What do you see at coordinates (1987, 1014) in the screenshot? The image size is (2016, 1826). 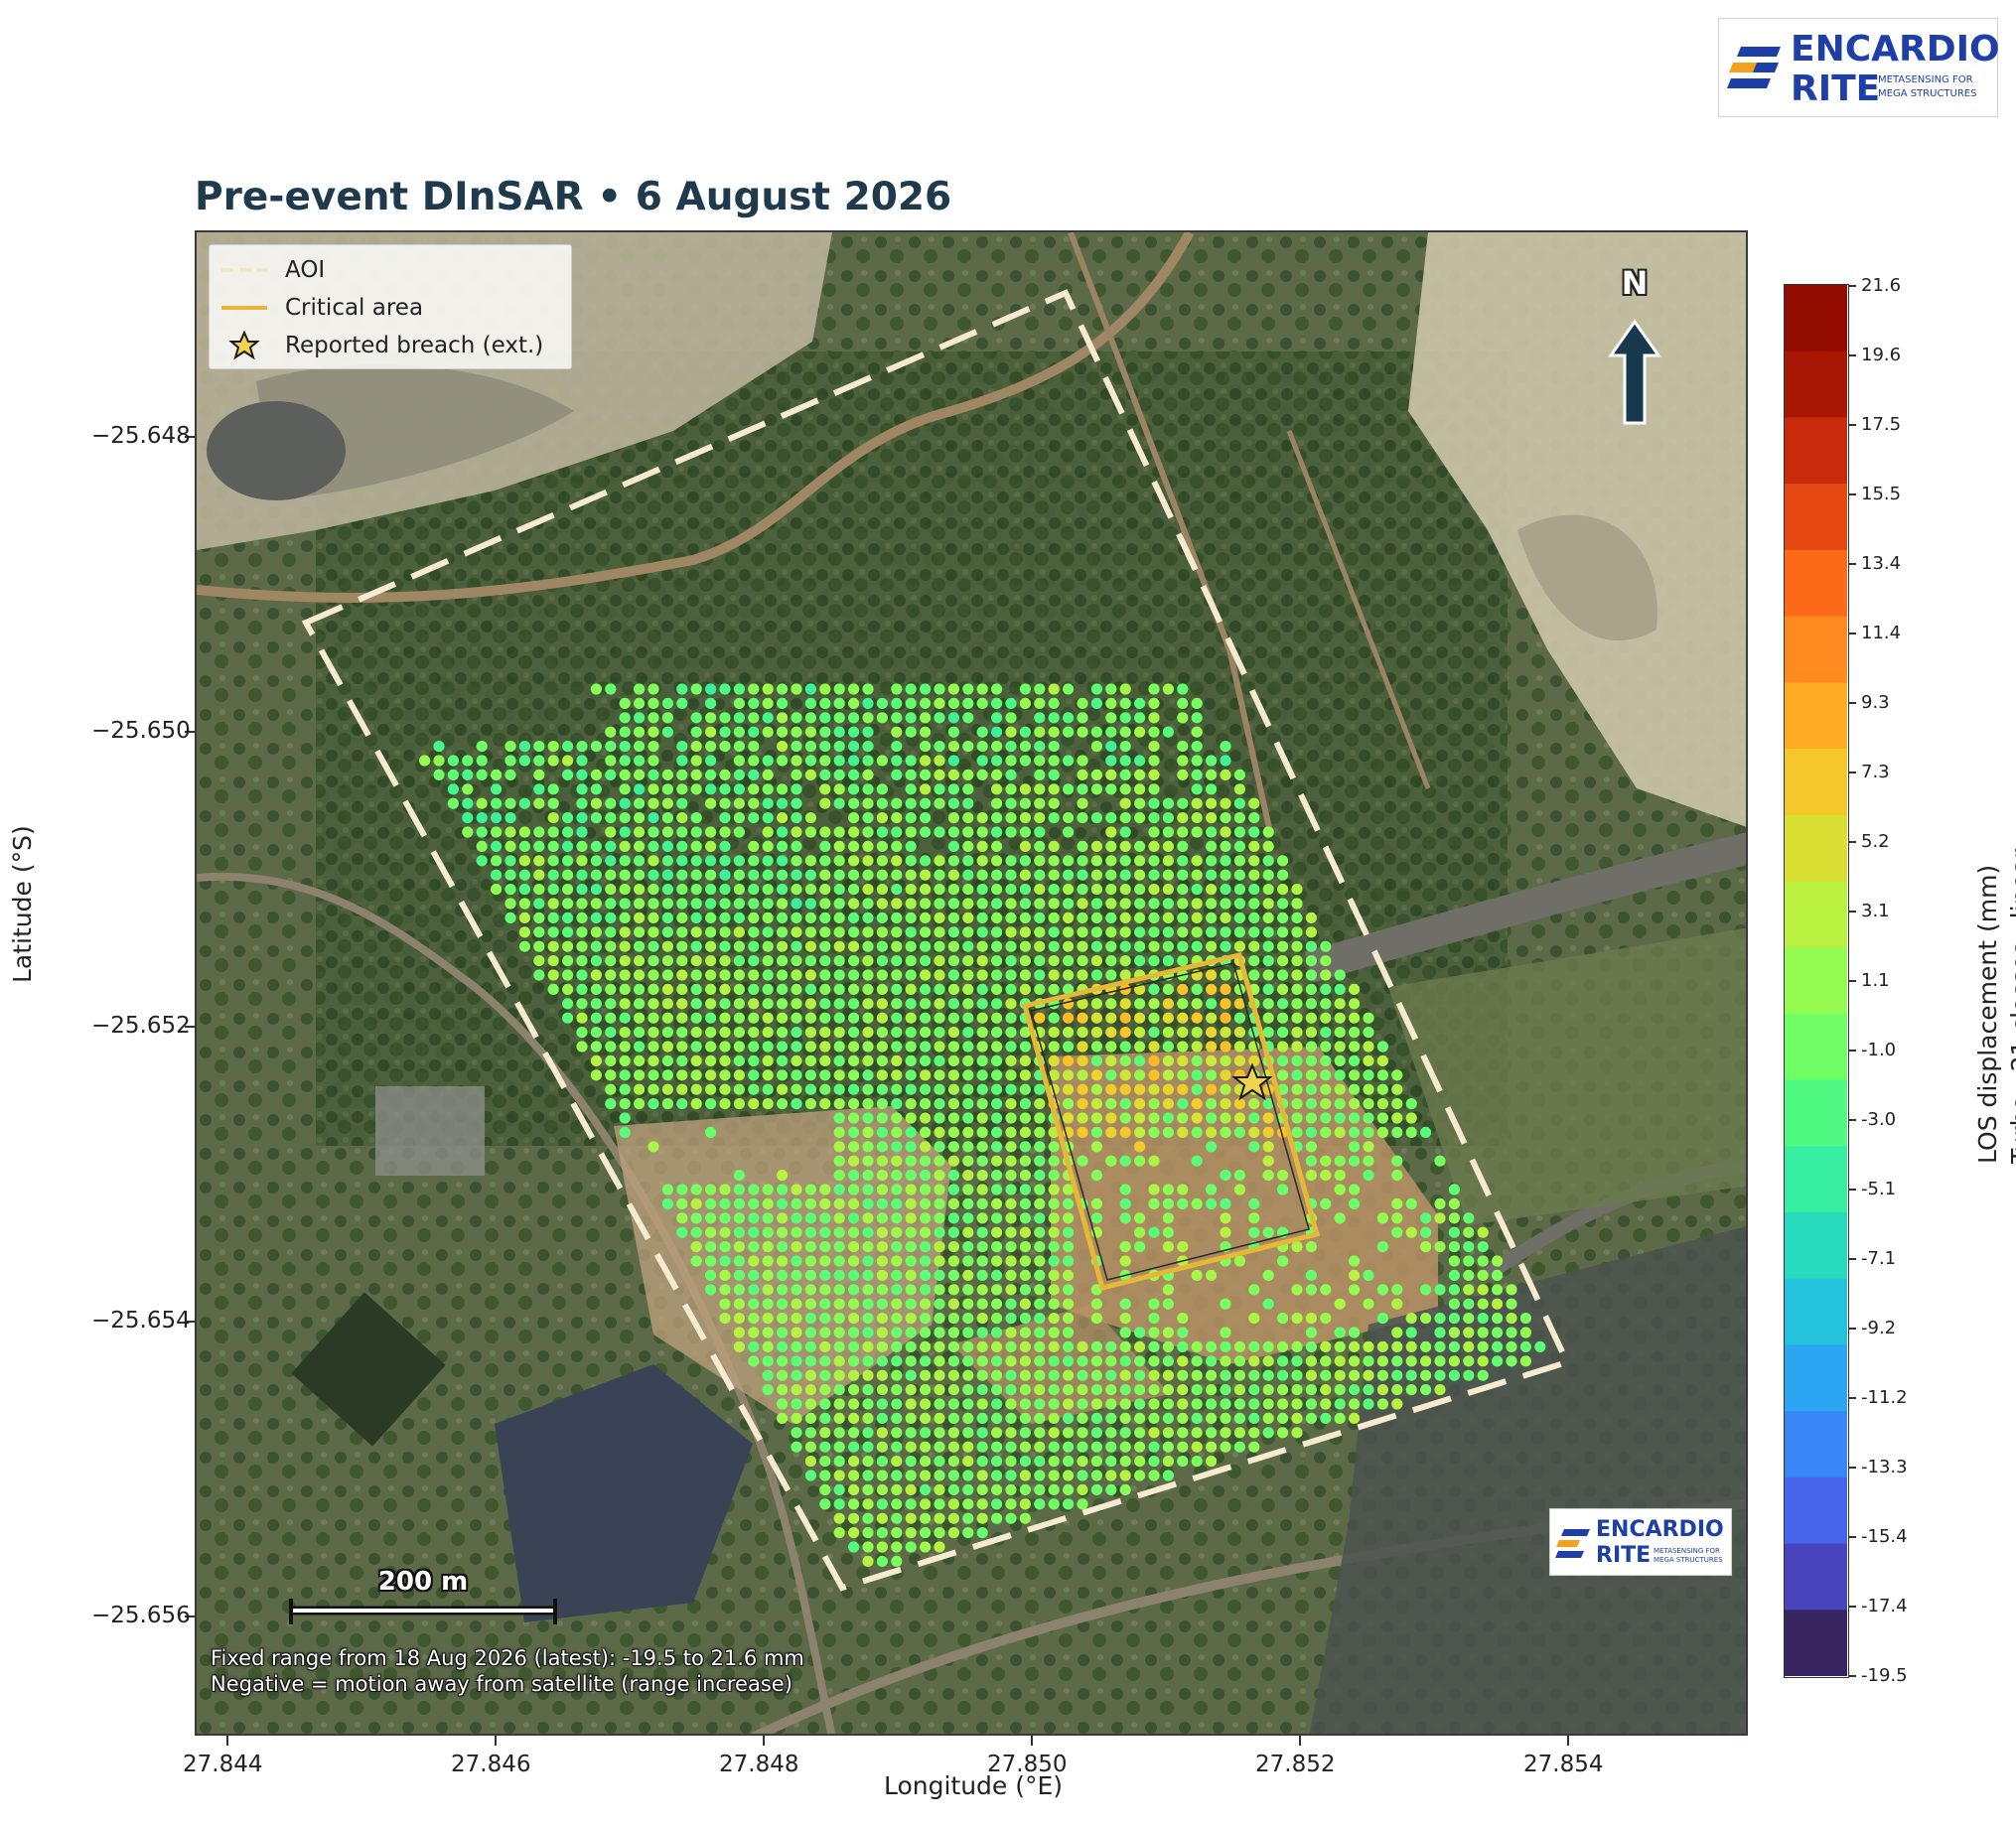 I see `colorbar-title-line1: LOS displacement (mm)` at bounding box center [1987, 1014].